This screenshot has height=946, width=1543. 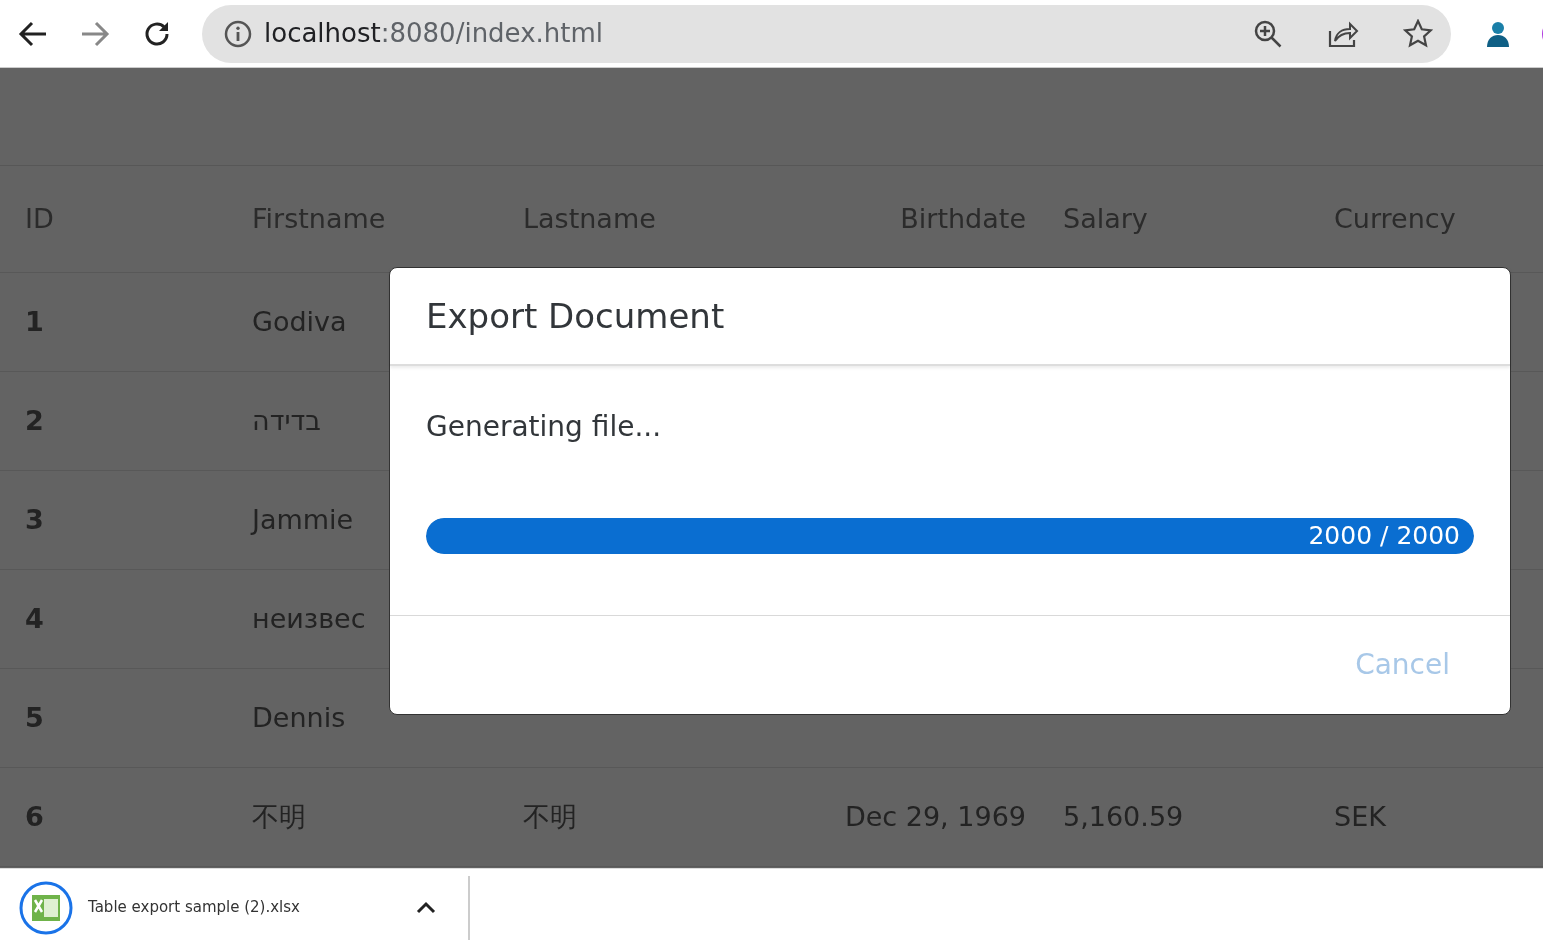 What do you see at coordinates (589, 219) in the screenshot?
I see `column-header: Lastname` at bounding box center [589, 219].